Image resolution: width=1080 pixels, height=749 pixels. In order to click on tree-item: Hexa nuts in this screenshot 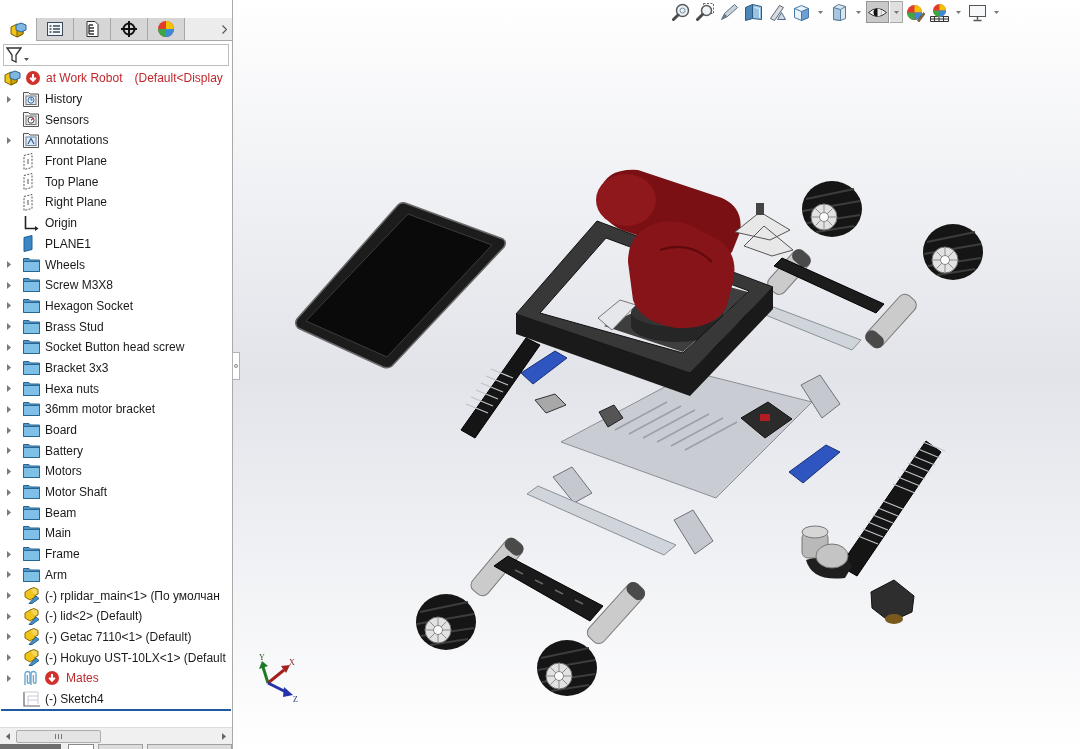, I will do `click(72, 388)`.